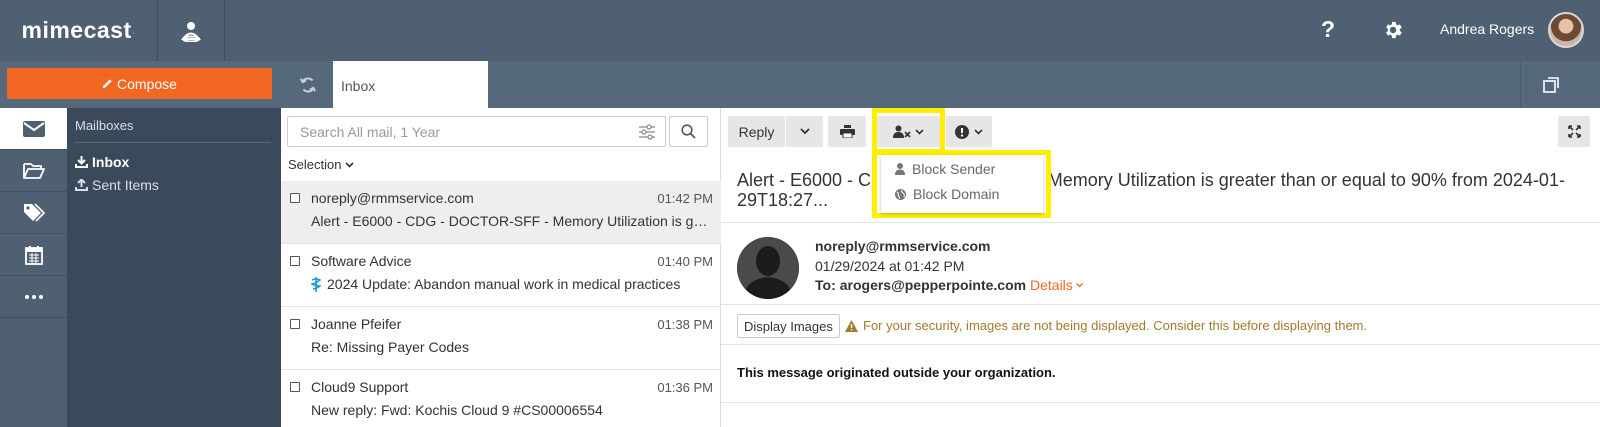 The image size is (1600, 427). What do you see at coordinates (107, 84) in the screenshot?
I see `pencil-icon` at bounding box center [107, 84].